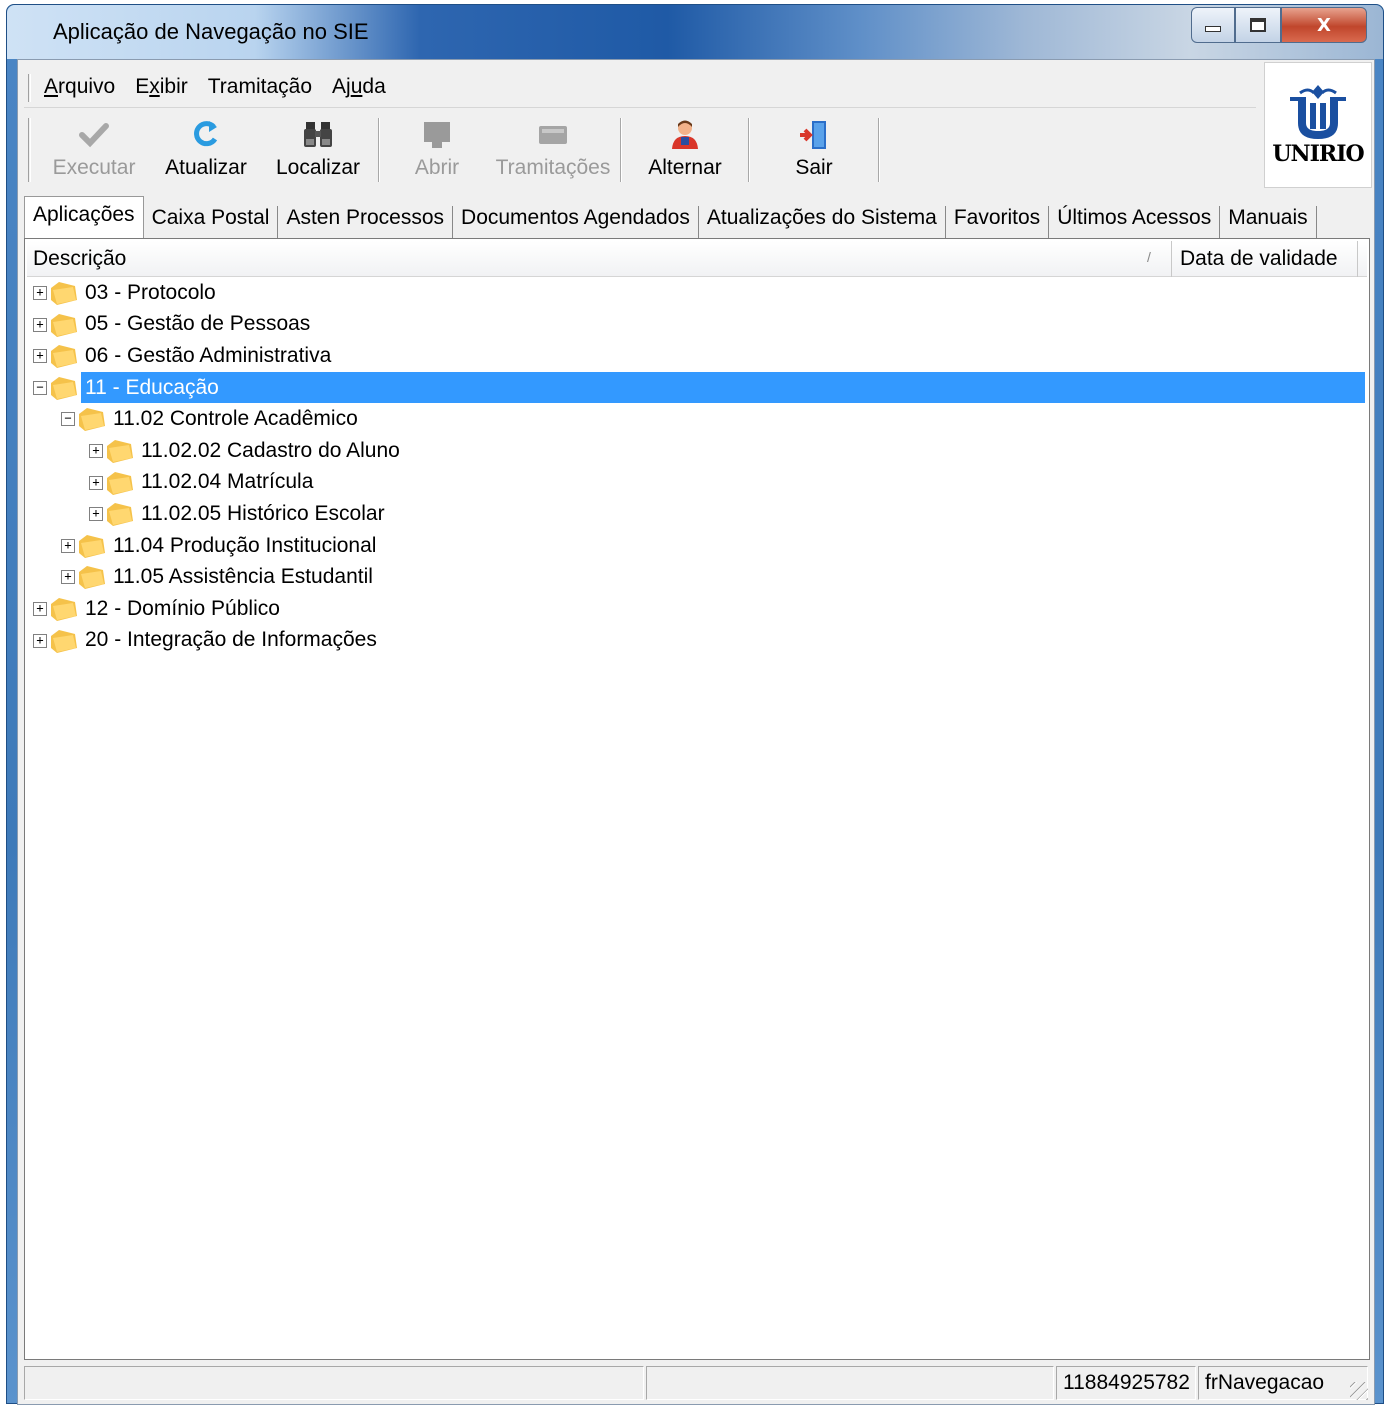 Image resolution: width=1389 pixels, height=1410 pixels. What do you see at coordinates (696, 609) in the screenshot?
I see `tree-node: +12 - Domínio Público` at bounding box center [696, 609].